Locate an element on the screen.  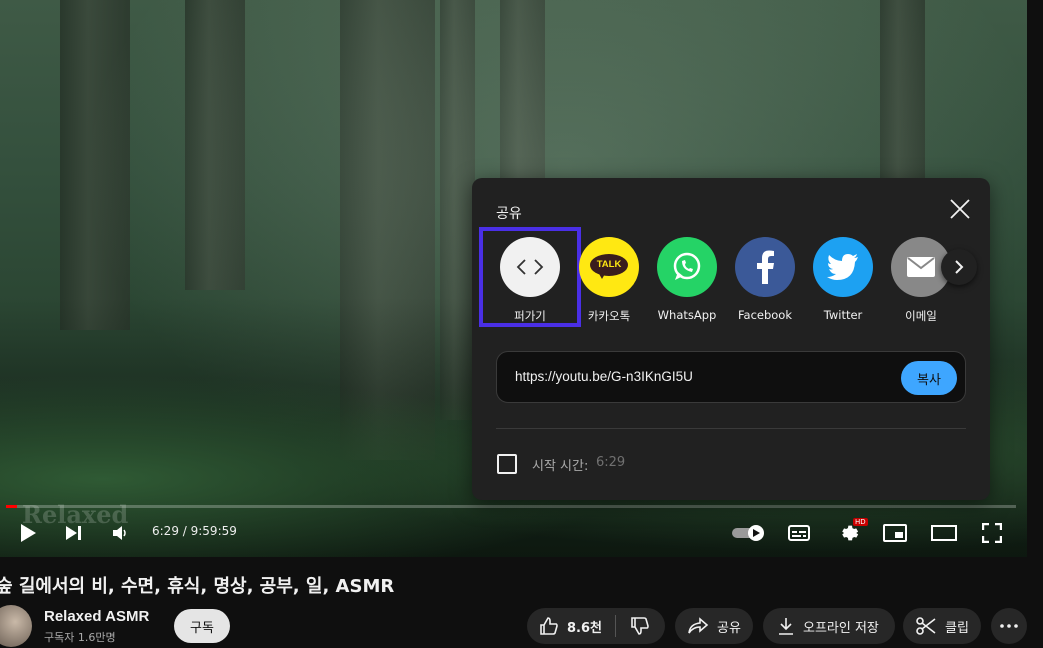
like-button: 8.6천 is located at coordinates (571, 626).